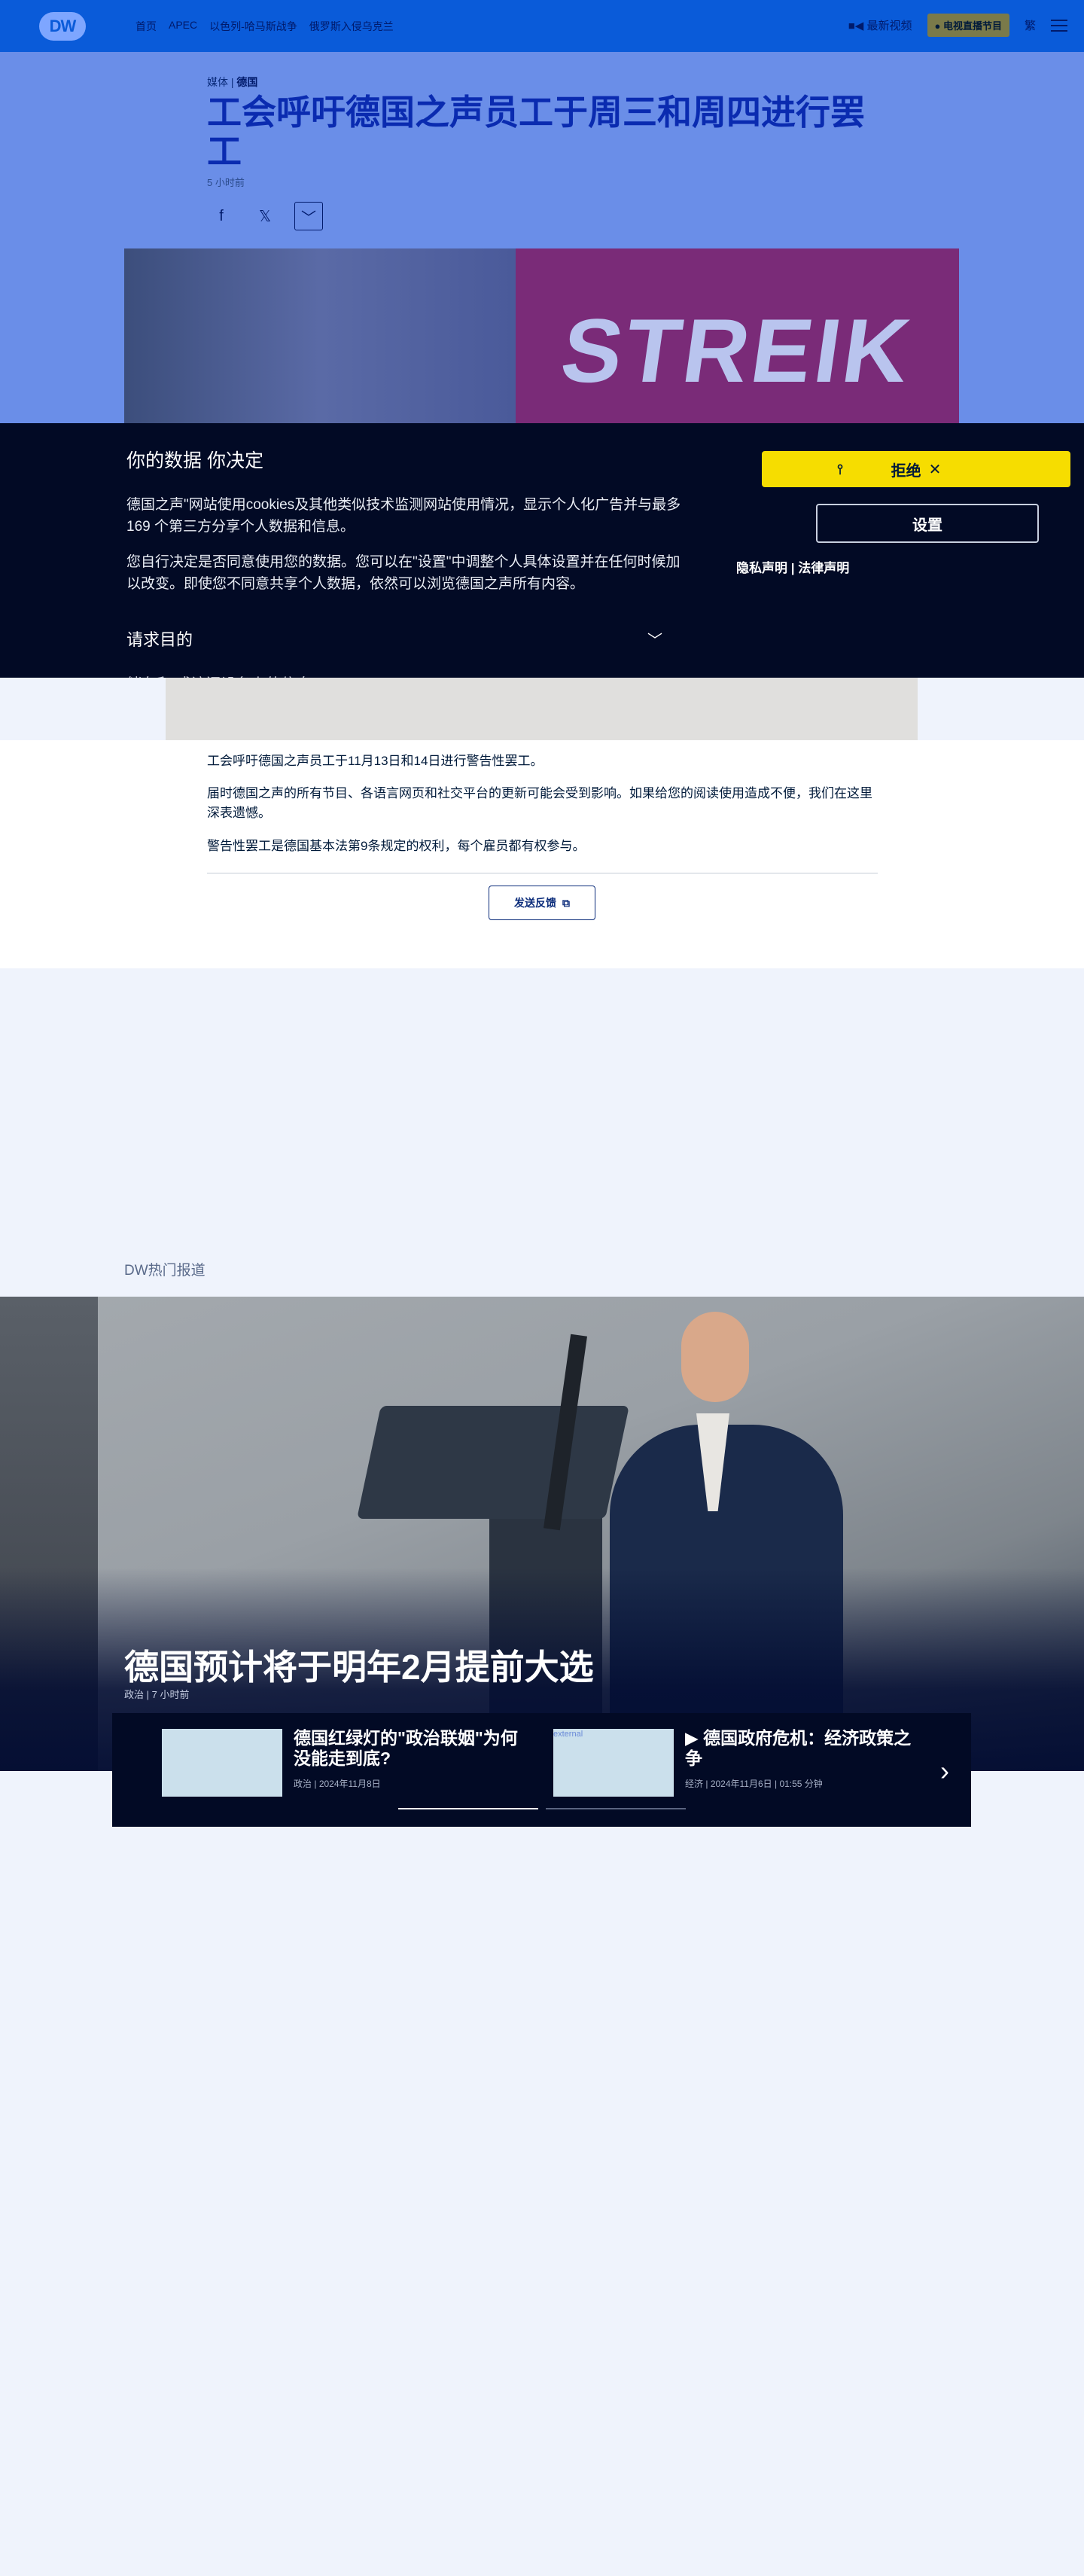  Describe the element at coordinates (159, 638) in the screenshot. I see `request-purpose-toggle: 请求目的` at that location.